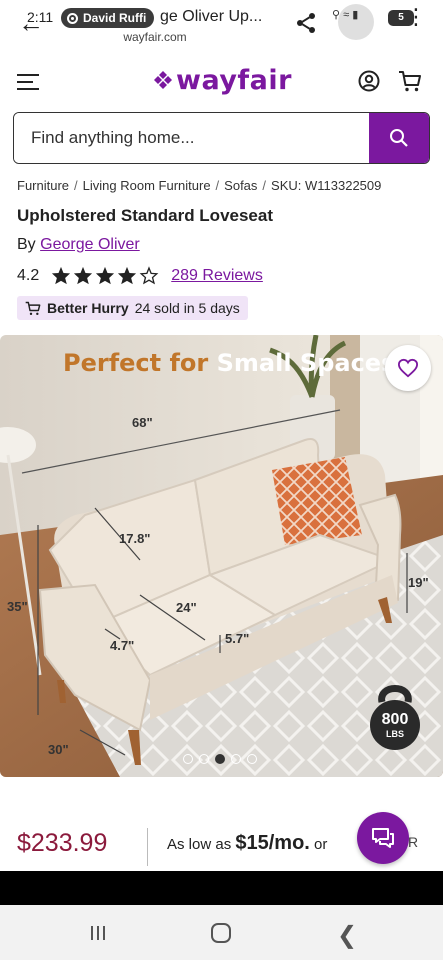  Describe the element at coordinates (306, 363) in the screenshot. I see `headline-part2: Small Spaces` at that location.